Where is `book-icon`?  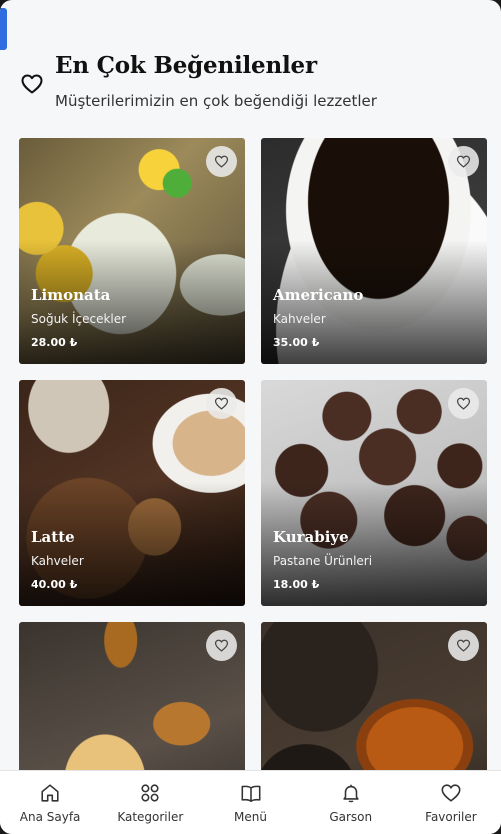
book-icon is located at coordinates (250, 794).